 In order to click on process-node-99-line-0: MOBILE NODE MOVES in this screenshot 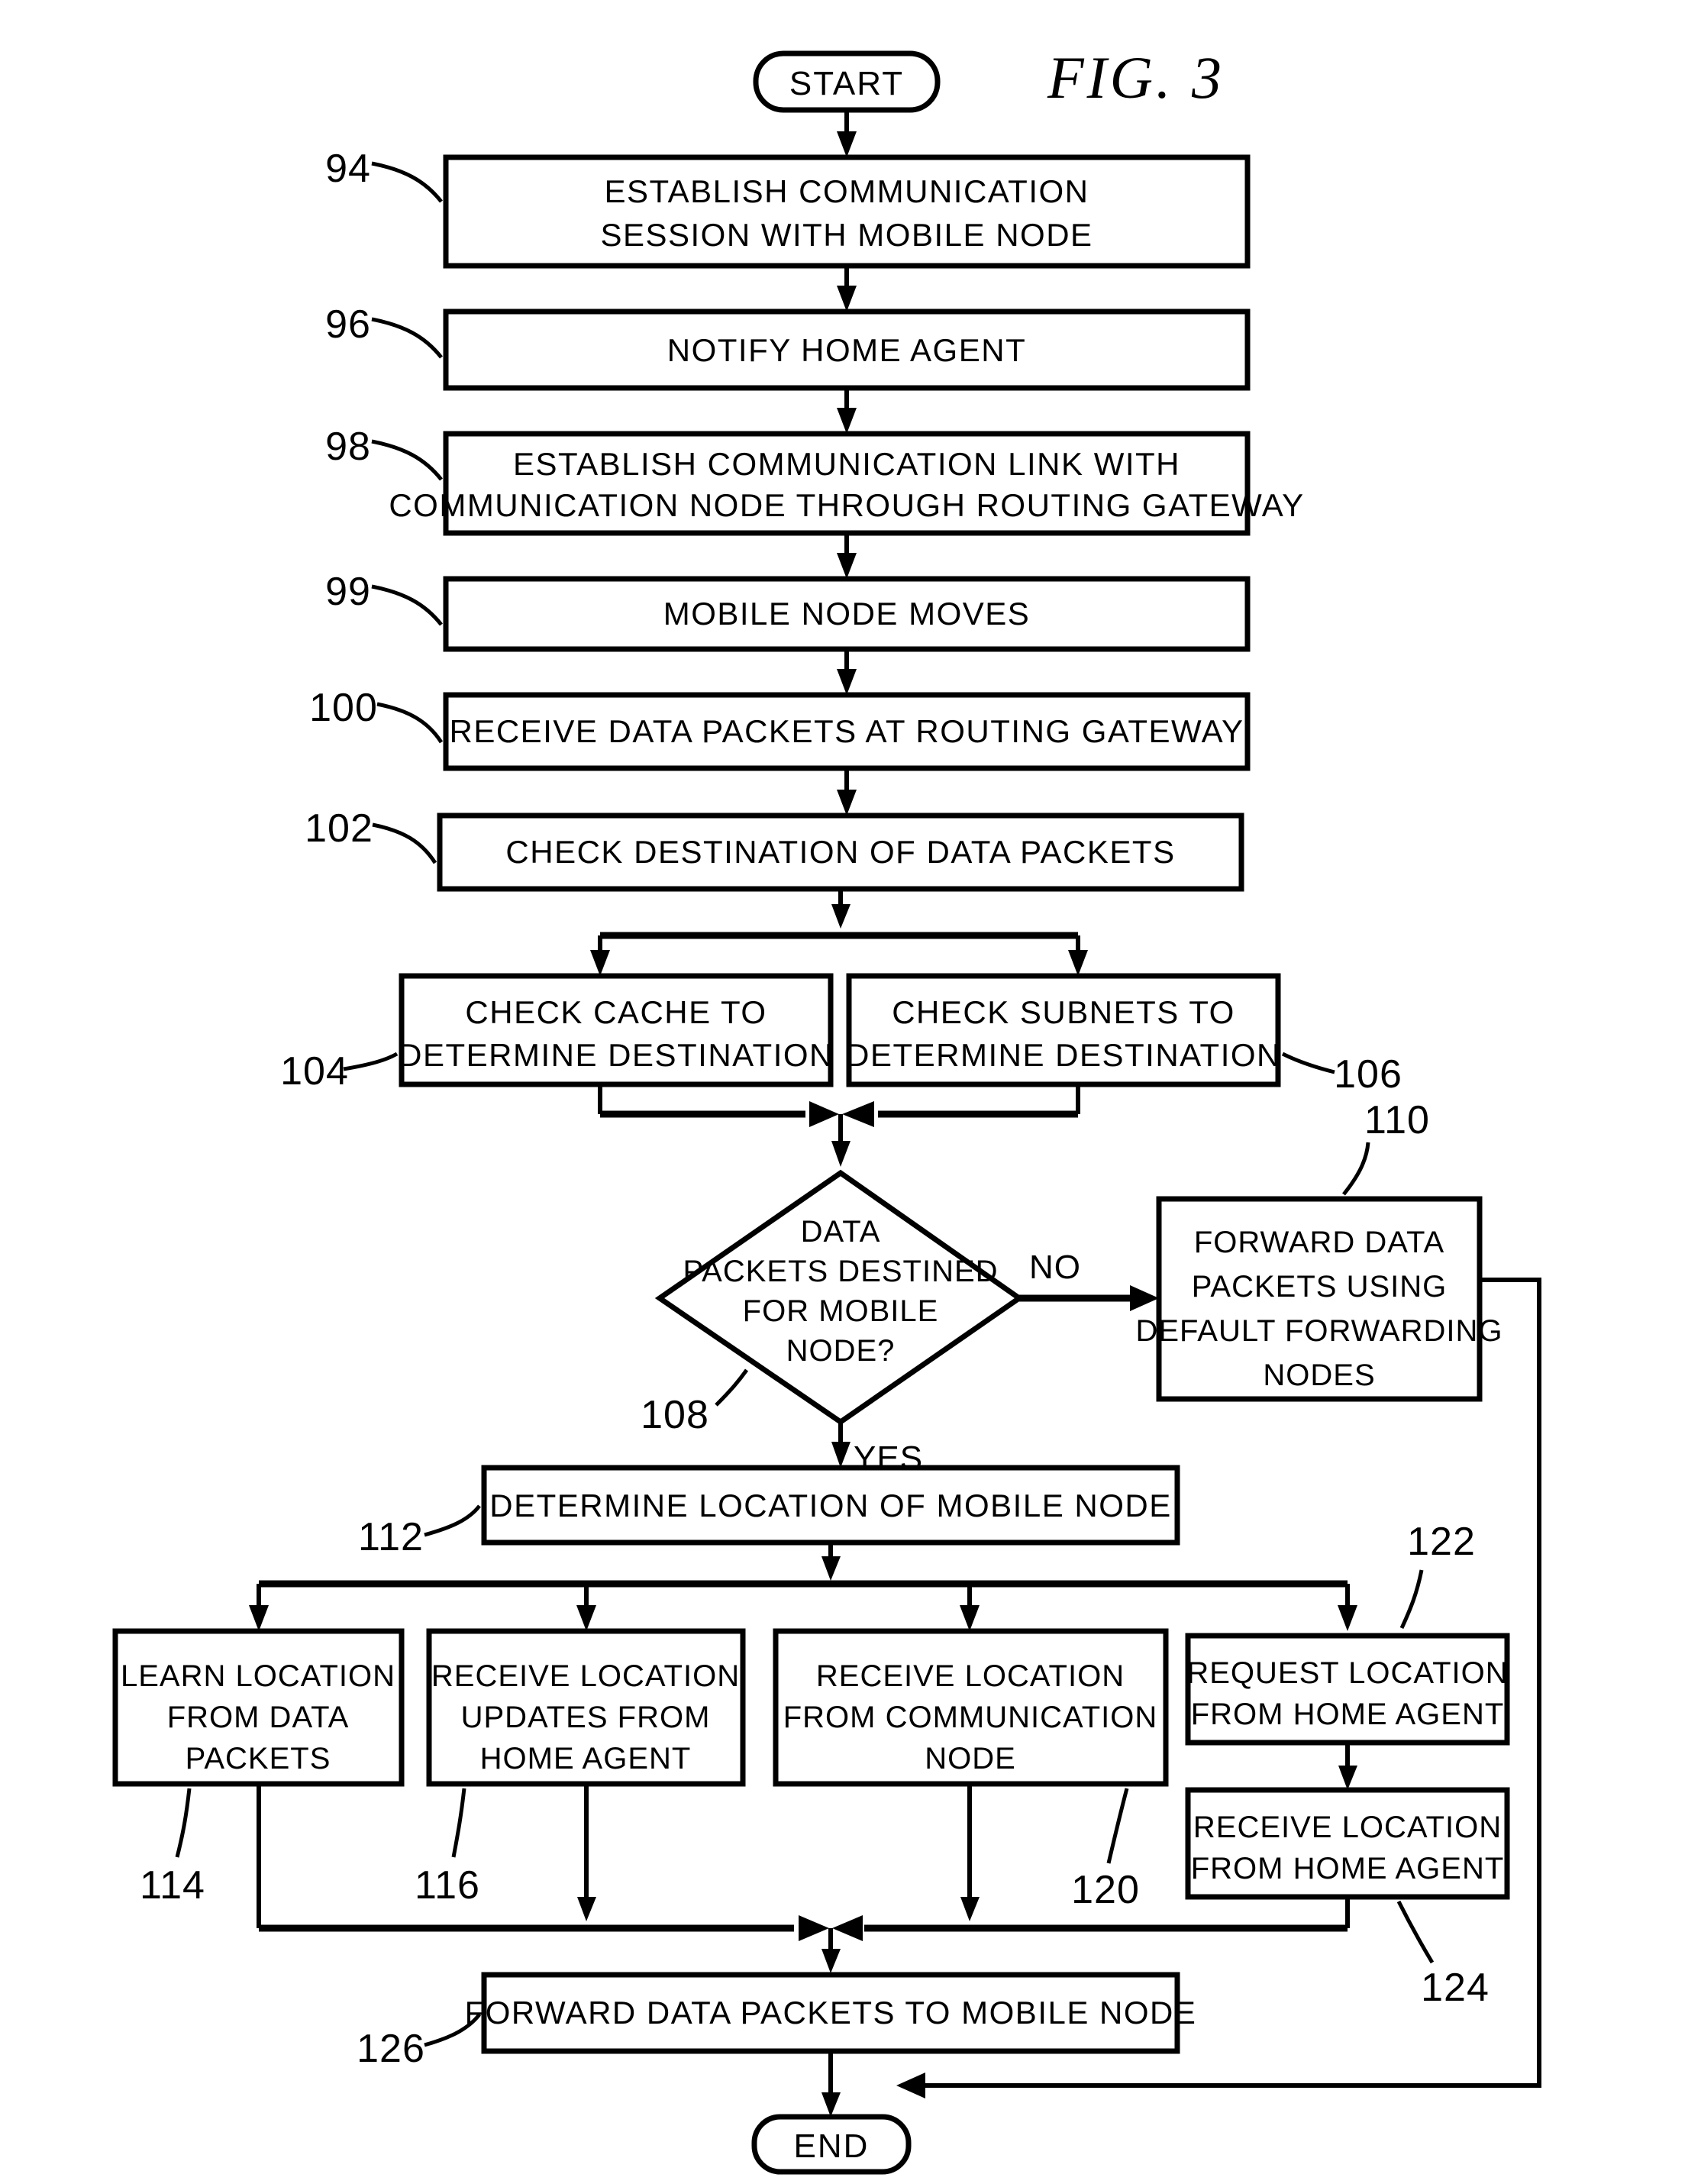, I will do `click(847, 614)`.